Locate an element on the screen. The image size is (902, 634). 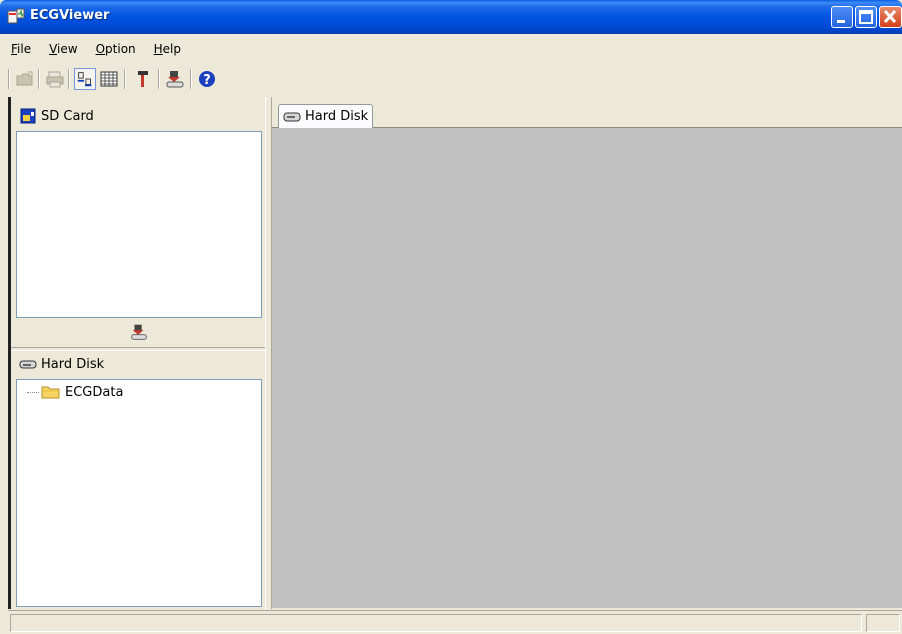
sd-card-title: SD Card is located at coordinates (67, 116).